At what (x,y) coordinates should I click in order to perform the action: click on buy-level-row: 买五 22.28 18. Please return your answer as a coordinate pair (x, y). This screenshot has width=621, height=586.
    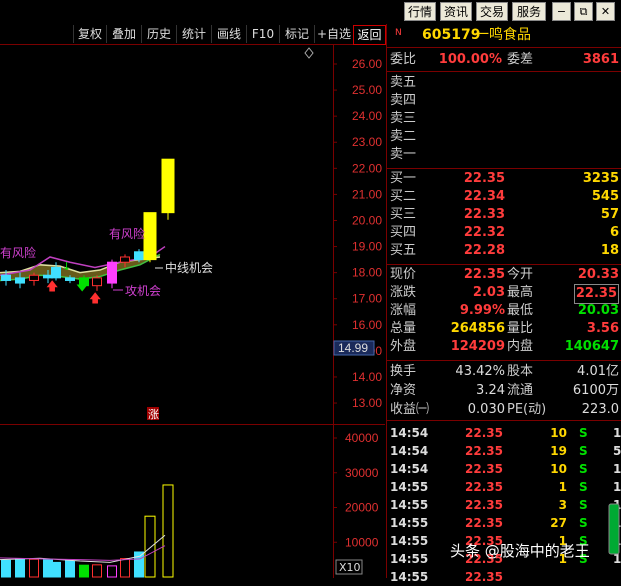
    Looking at the image, I should click on (504, 251).